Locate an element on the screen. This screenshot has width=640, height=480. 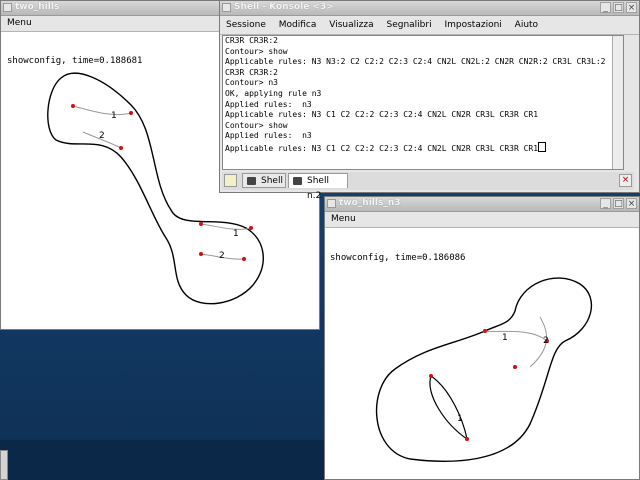
contour-canvas: 1 2 1 is located at coordinates (484, 369).